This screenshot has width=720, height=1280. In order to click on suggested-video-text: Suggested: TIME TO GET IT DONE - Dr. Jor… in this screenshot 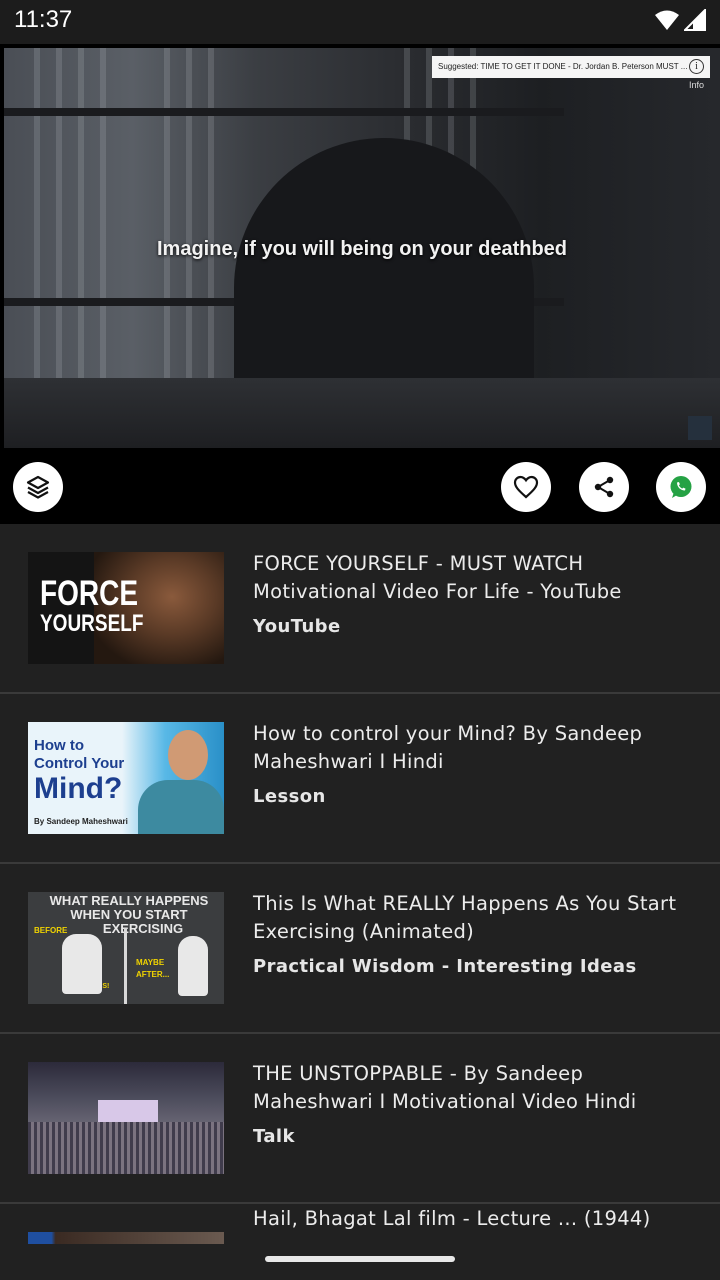, I will do `click(563, 66)`.